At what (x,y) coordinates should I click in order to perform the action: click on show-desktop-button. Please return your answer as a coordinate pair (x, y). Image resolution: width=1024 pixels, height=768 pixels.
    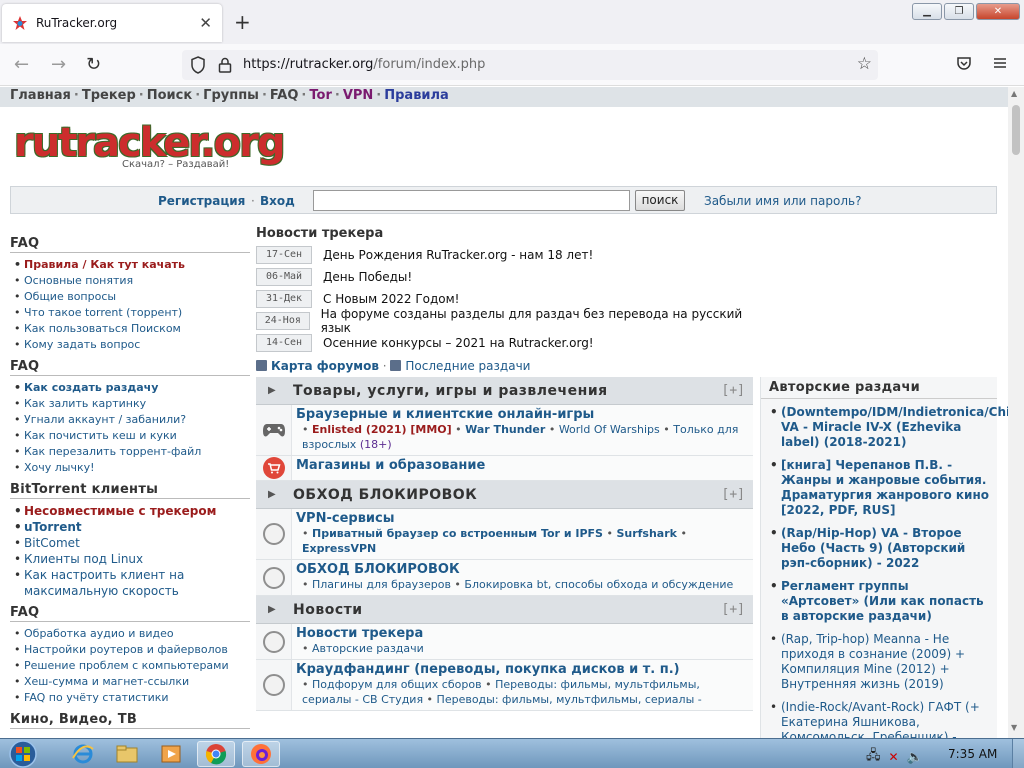
    Looking at the image, I should click on (1018, 753).